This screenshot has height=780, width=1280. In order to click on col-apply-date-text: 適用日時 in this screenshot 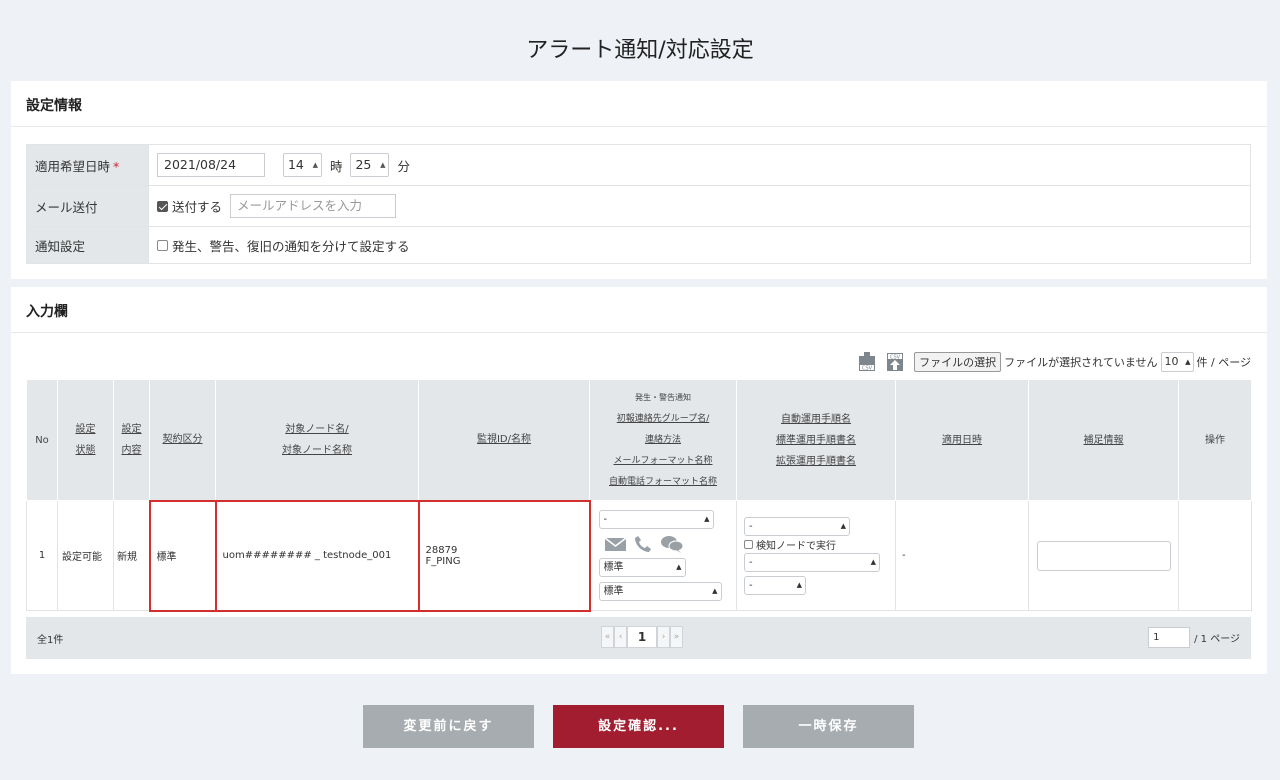, I will do `click(962, 440)`.